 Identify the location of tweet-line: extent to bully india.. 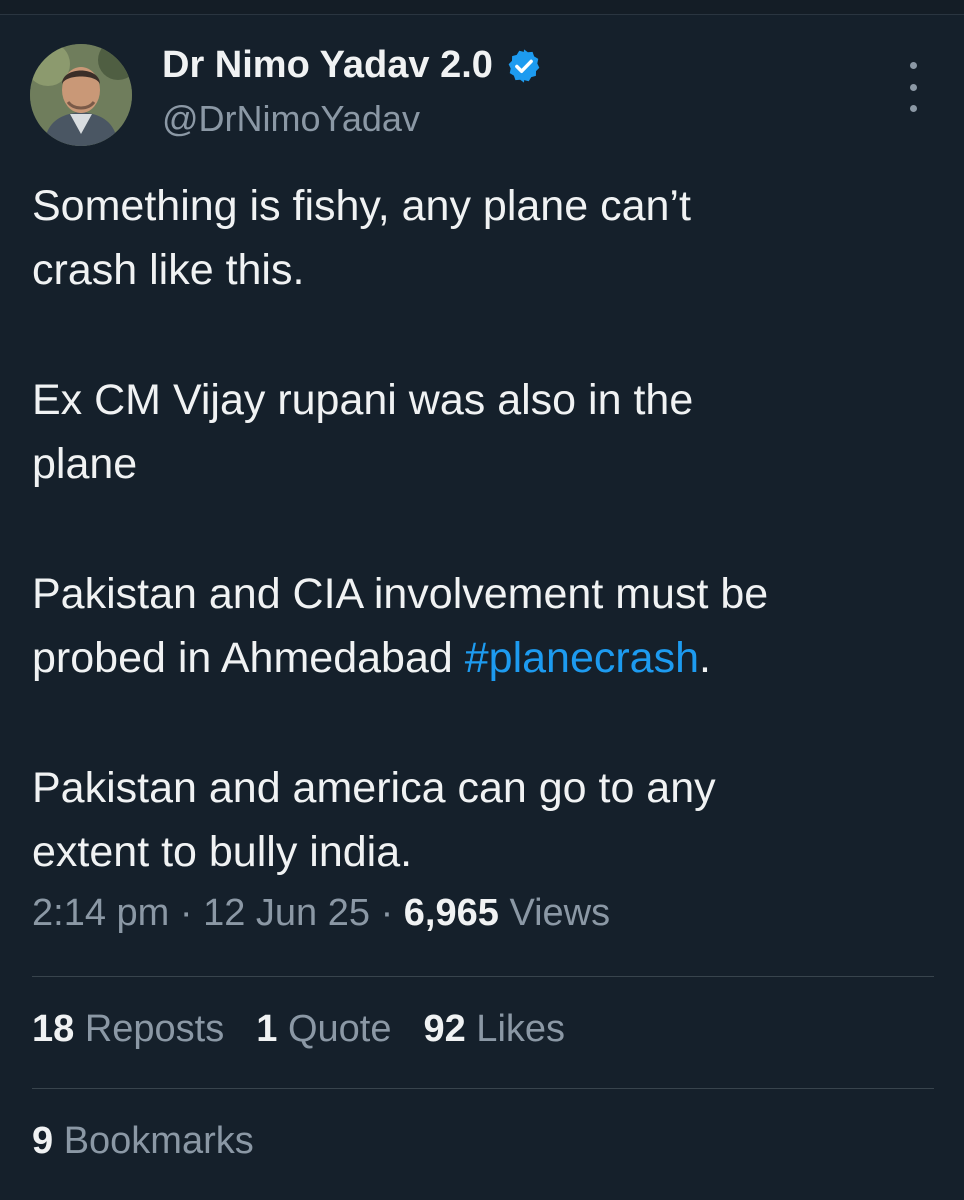
(222, 852).